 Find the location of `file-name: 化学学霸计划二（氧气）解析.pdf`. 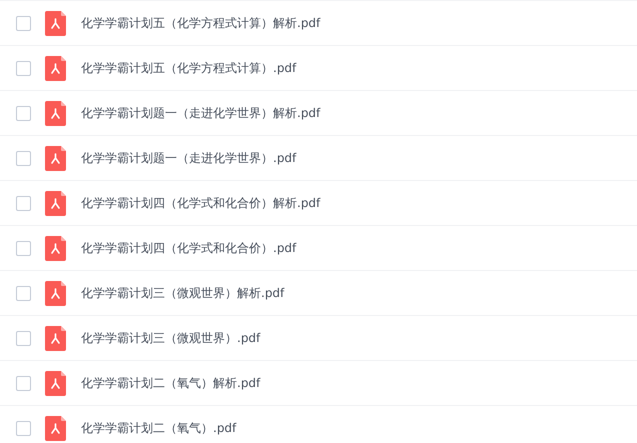

file-name: 化学学霸计划二（氧气）解析.pdf is located at coordinates (170, 383).